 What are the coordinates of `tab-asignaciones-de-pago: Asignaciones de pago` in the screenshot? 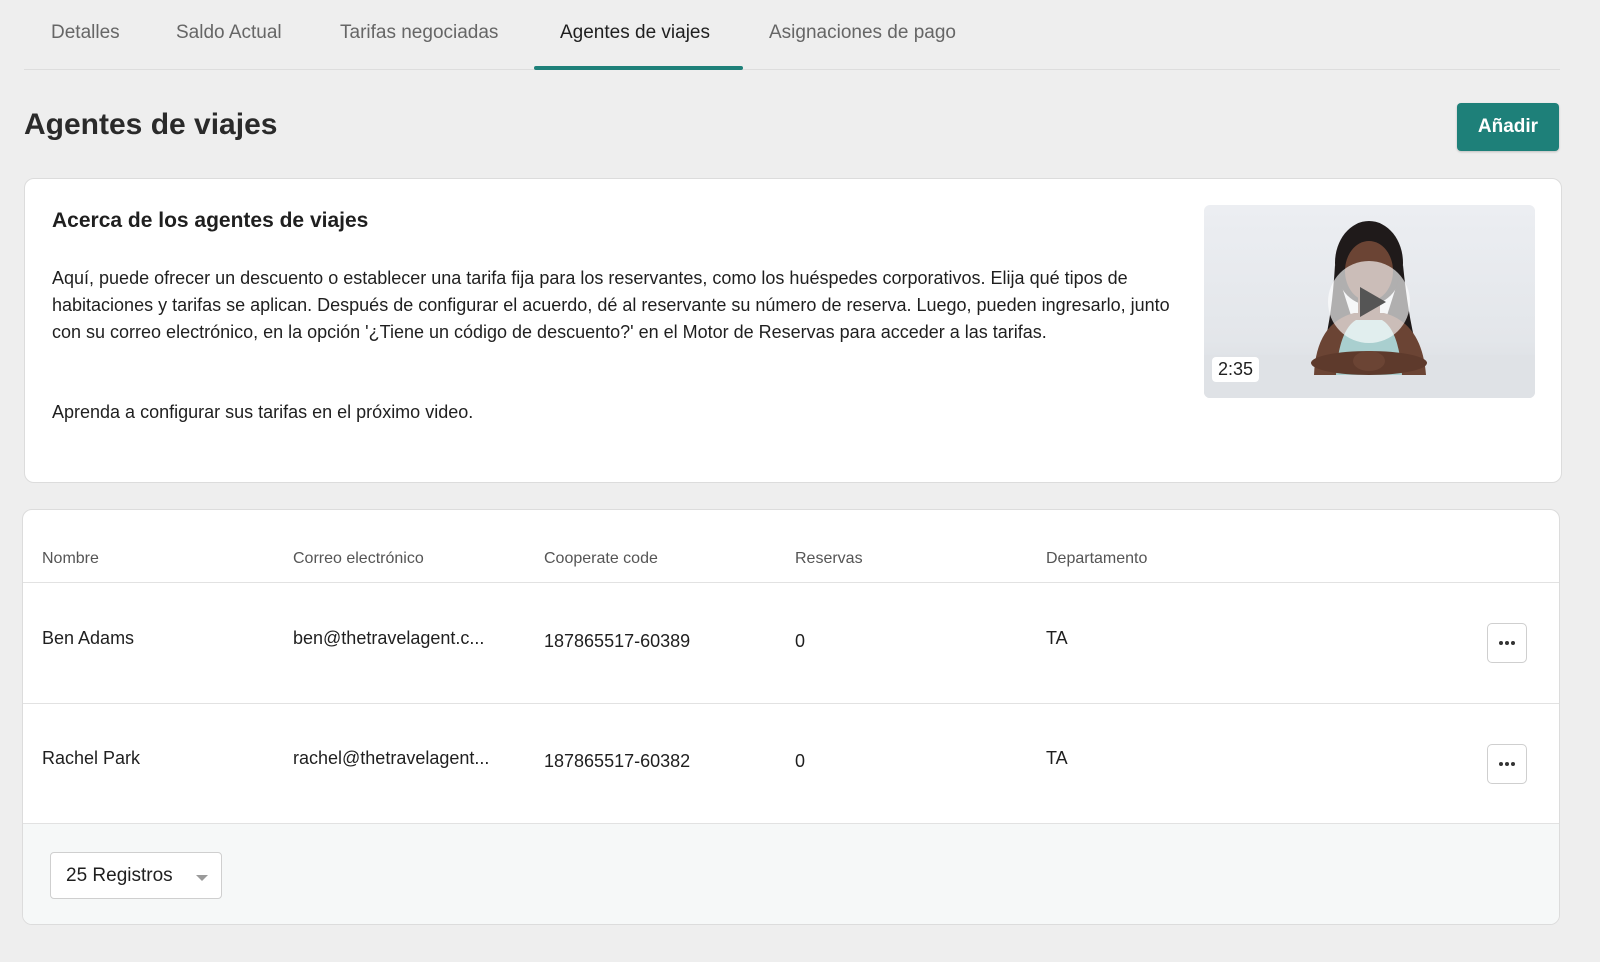 It's located at (862, 46).